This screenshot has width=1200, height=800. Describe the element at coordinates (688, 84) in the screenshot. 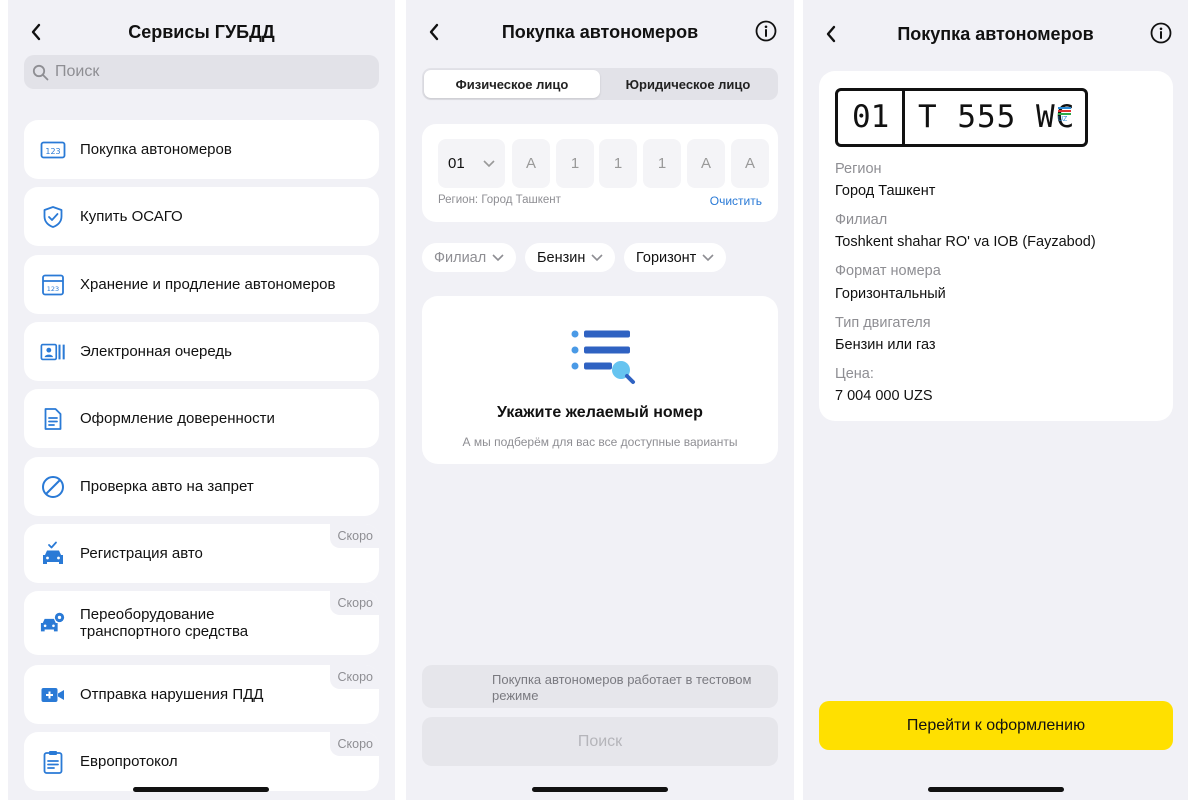

I see `tab-legal-entity: Юридическое лицо` at that location.